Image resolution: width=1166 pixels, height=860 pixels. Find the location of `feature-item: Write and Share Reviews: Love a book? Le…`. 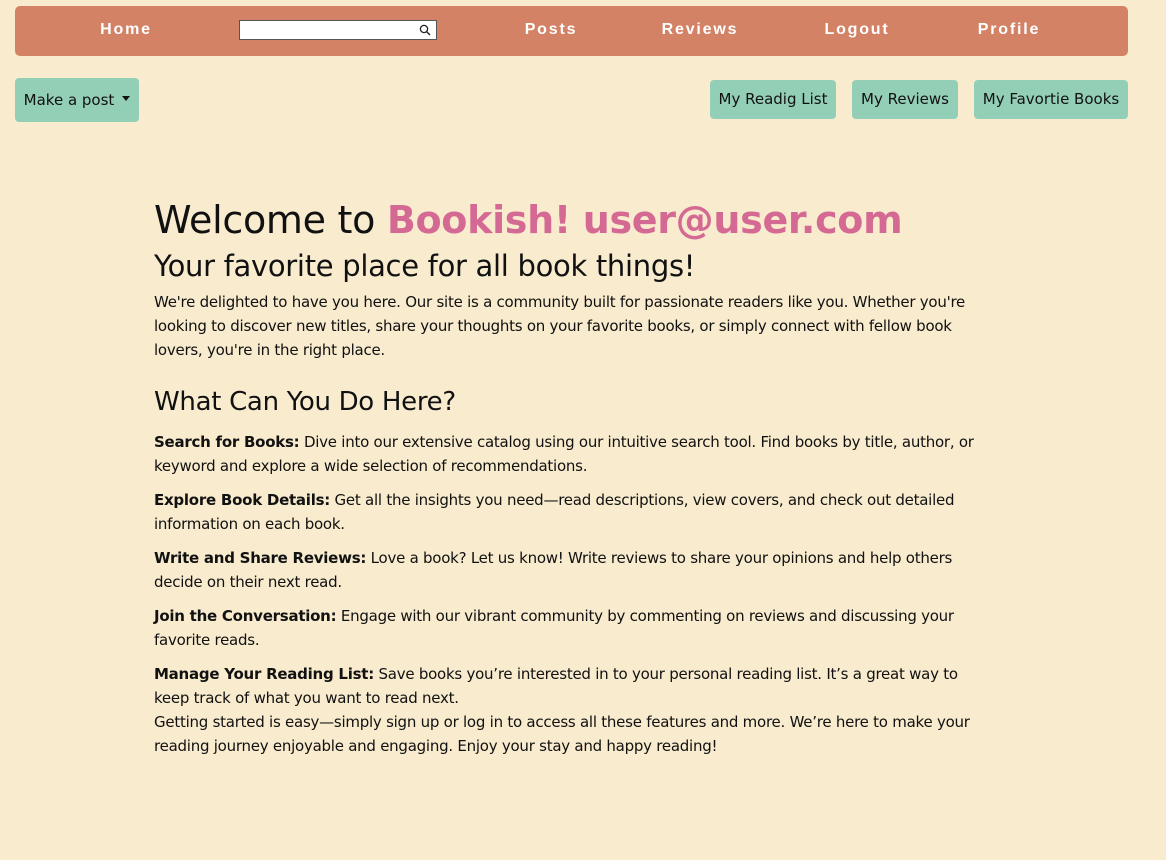

feature-item: Write and Share Reviews: Love a book? Le… is located at coordinates (574, 570).